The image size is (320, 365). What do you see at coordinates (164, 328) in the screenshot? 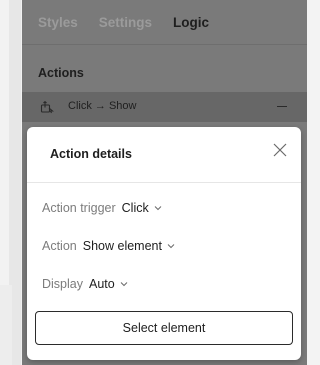
I see `select-element-button: Select element` at bounding box center [164, 328].